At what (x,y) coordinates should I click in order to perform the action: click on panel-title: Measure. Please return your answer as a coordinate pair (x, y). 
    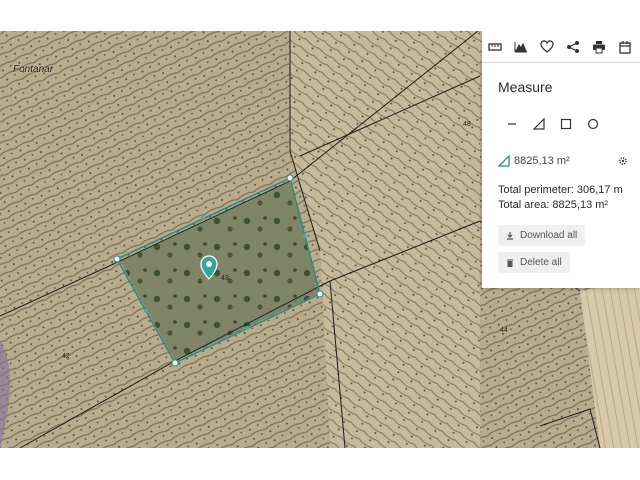
    Looking at the image, I should click on (525, 87).